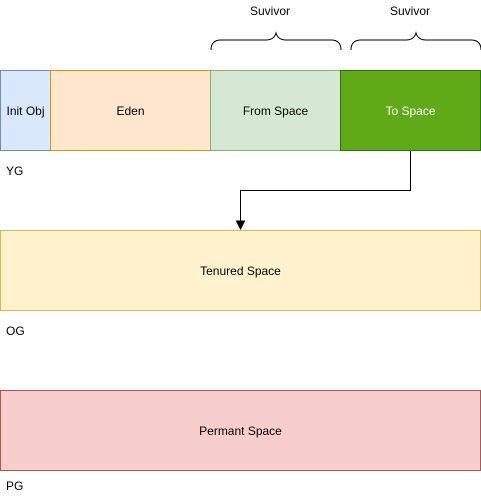  Describe the element at coordinates (269, 11) in the screenshot. I see `survivor-label-from: Suvivor` at that location.